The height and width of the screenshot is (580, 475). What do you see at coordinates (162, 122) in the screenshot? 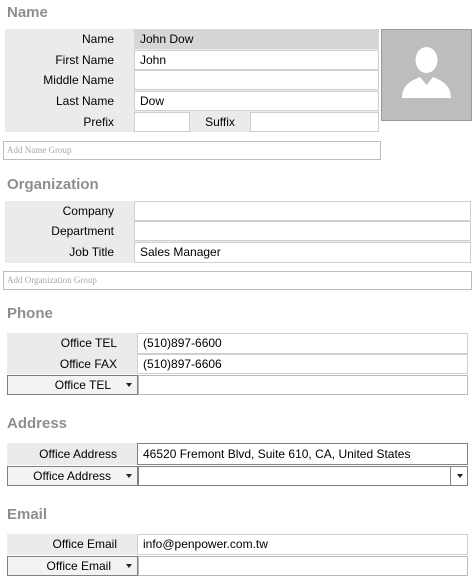
I see `prefix-field` at bounding box center [162, 122].